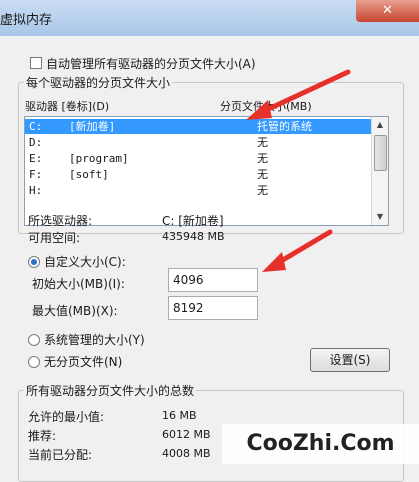 The image size is (419, 482). Describe the element at coordinates (298, 170) in the screenshot. I see `annotation-arrow-layer` at that location.